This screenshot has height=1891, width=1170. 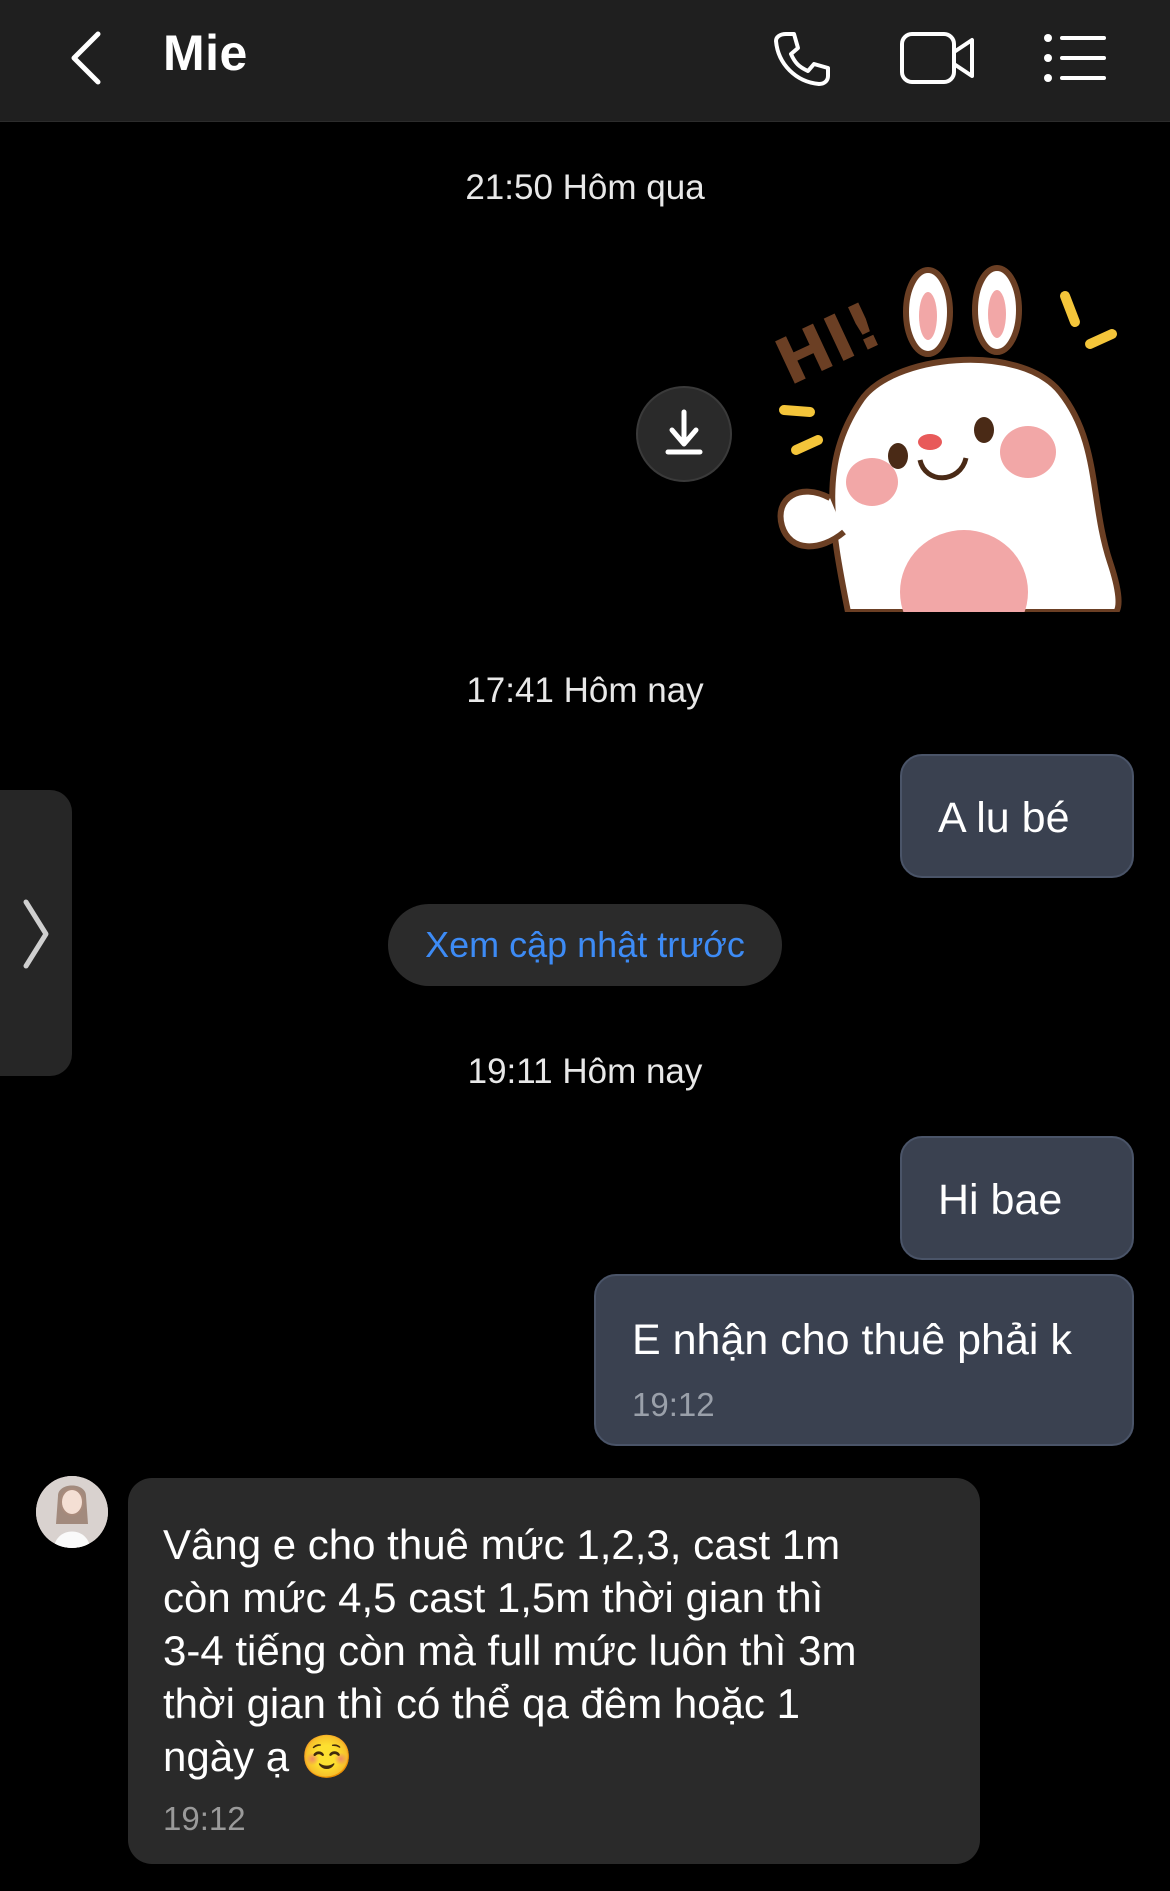 What do you see at coordinates (1075, 58) in the screenshot?
I see `list-menu-icon` at bounding box center [1075, 58].